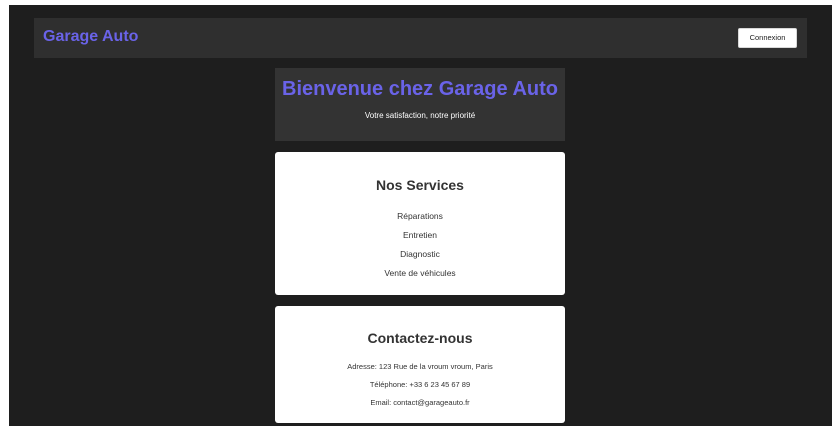 This screenshot has height=426, width=832. I want to click on service-item-diagnostic: Diagnostic, so click(420, 254).